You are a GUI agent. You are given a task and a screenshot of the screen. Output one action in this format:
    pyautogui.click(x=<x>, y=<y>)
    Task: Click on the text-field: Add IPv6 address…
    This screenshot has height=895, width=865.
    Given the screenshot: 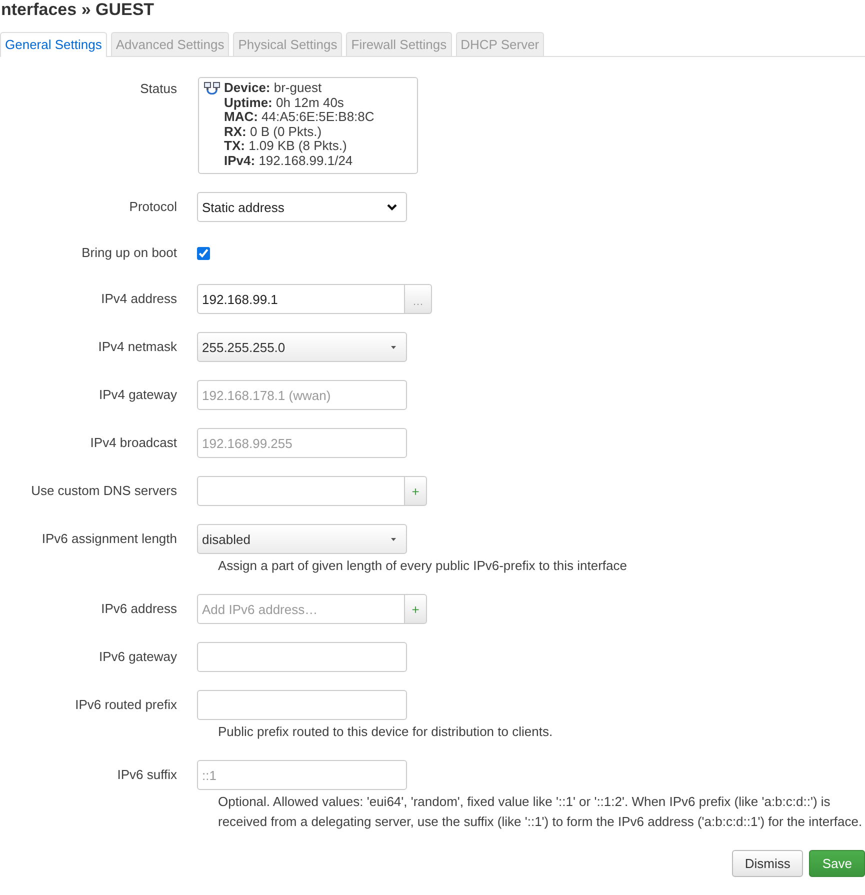 What is the action you would take?
    pyautogui.click(x=301, y=609)
    